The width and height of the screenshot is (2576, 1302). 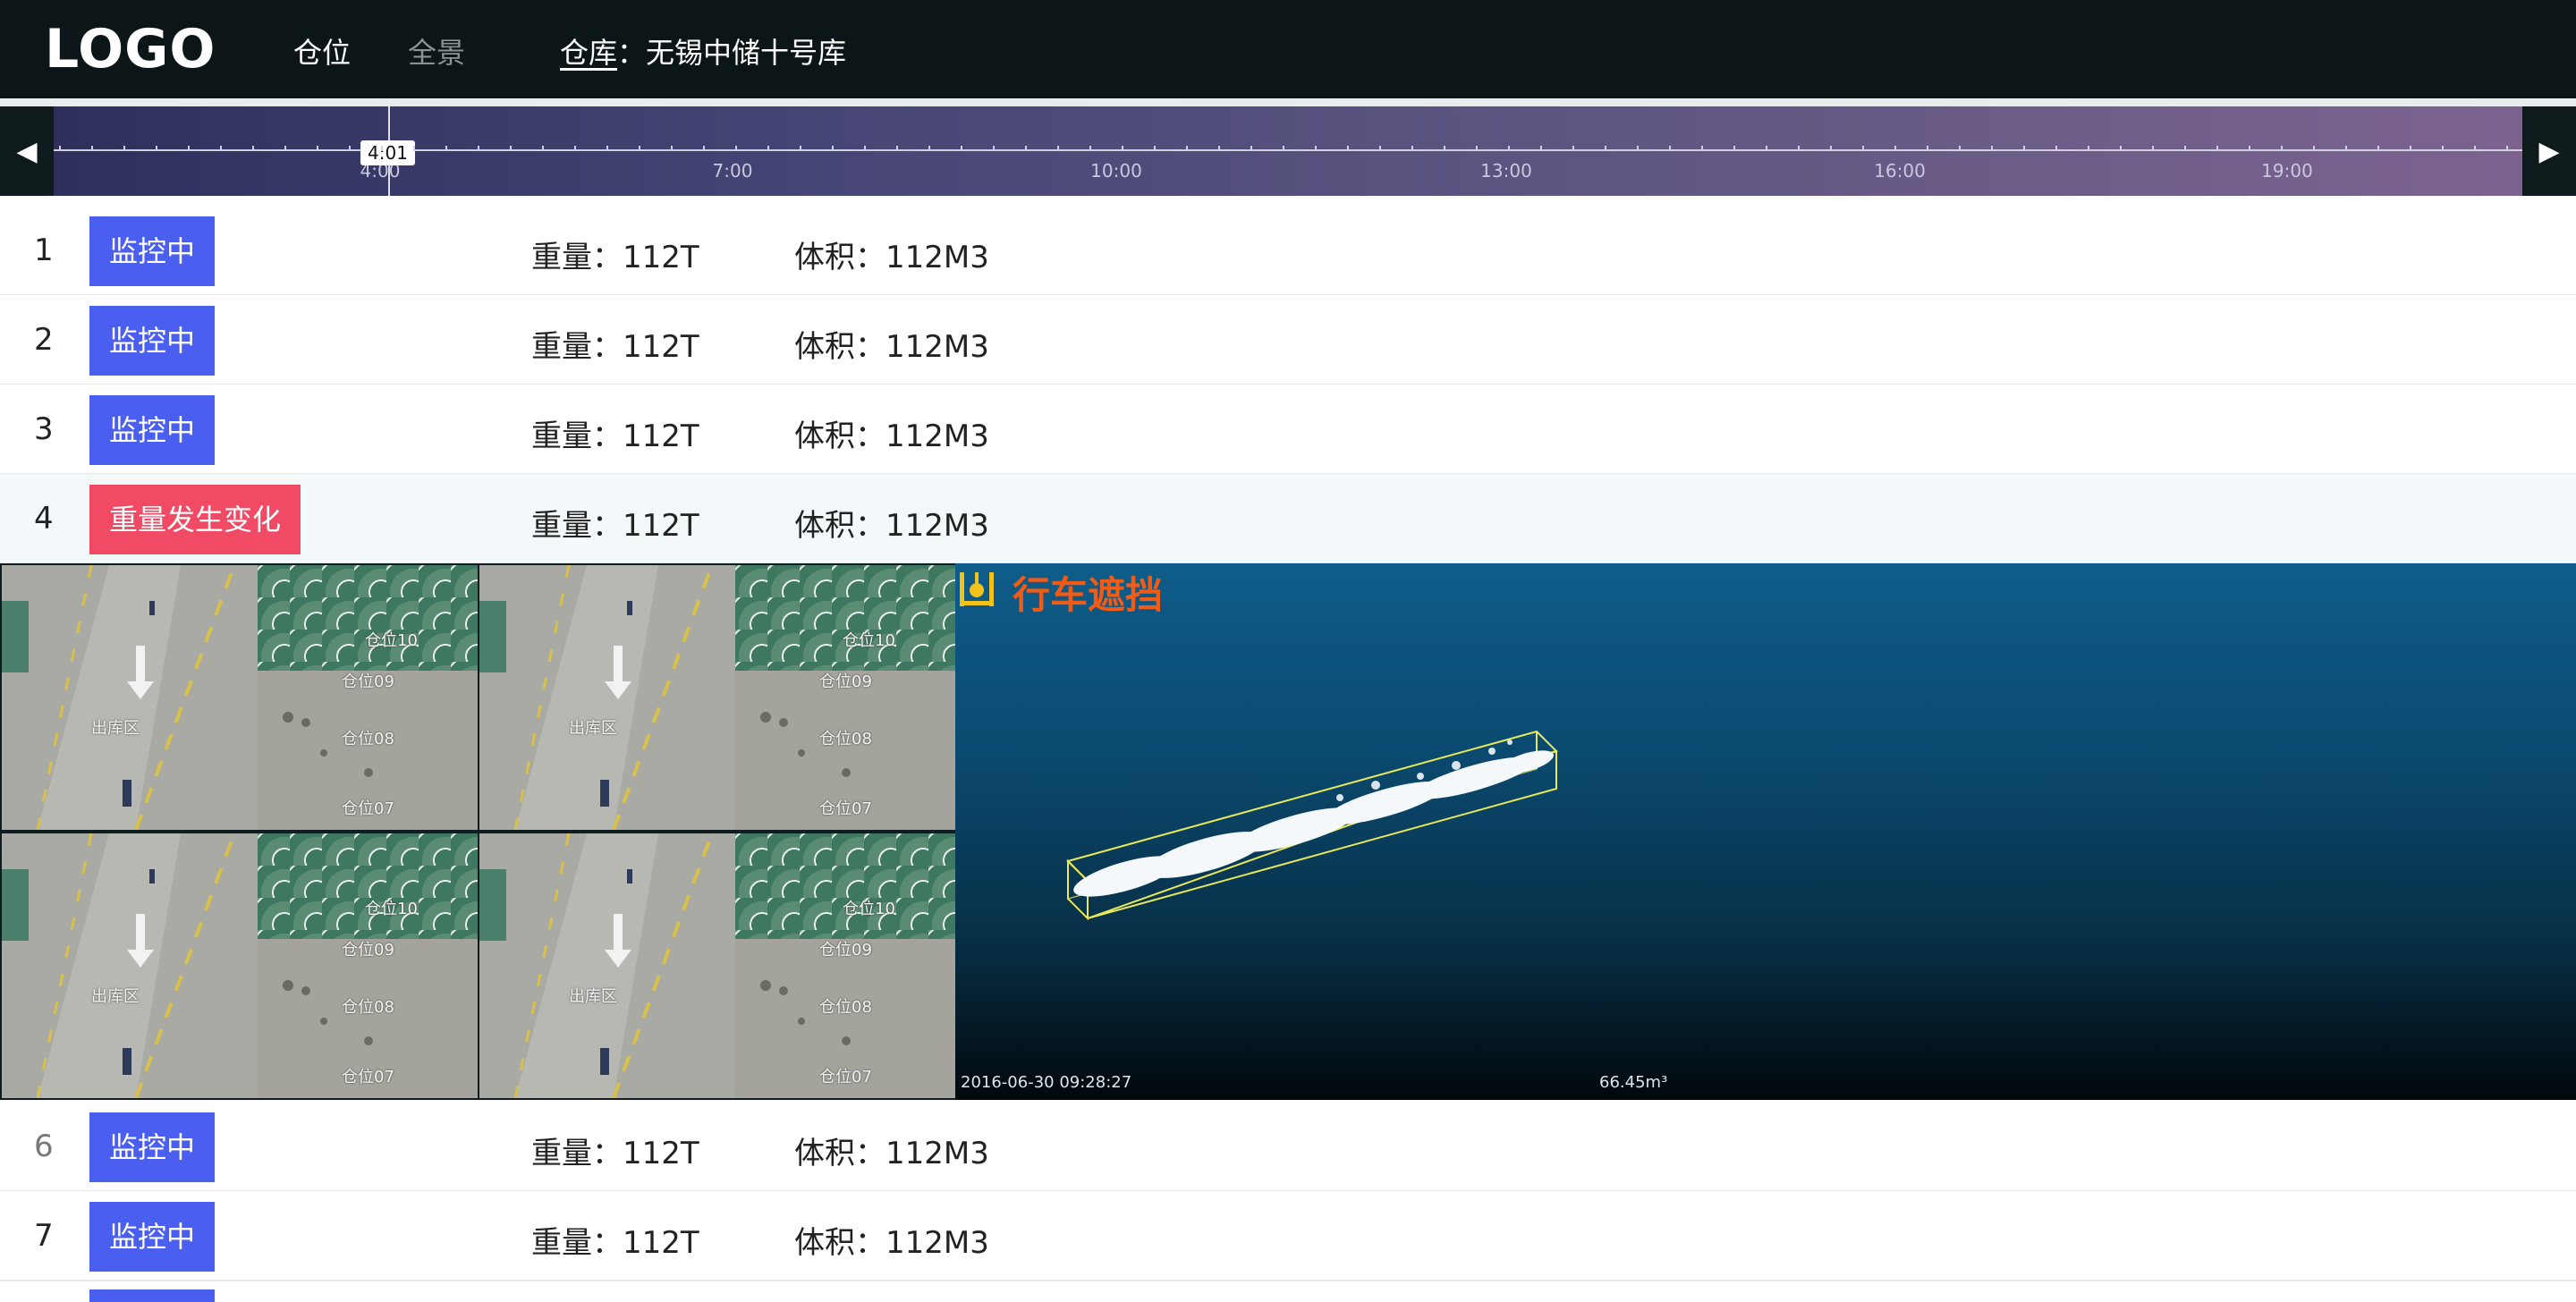 I want to click on timeline-hour-label: 19:00, so click(x=2287, y=171).